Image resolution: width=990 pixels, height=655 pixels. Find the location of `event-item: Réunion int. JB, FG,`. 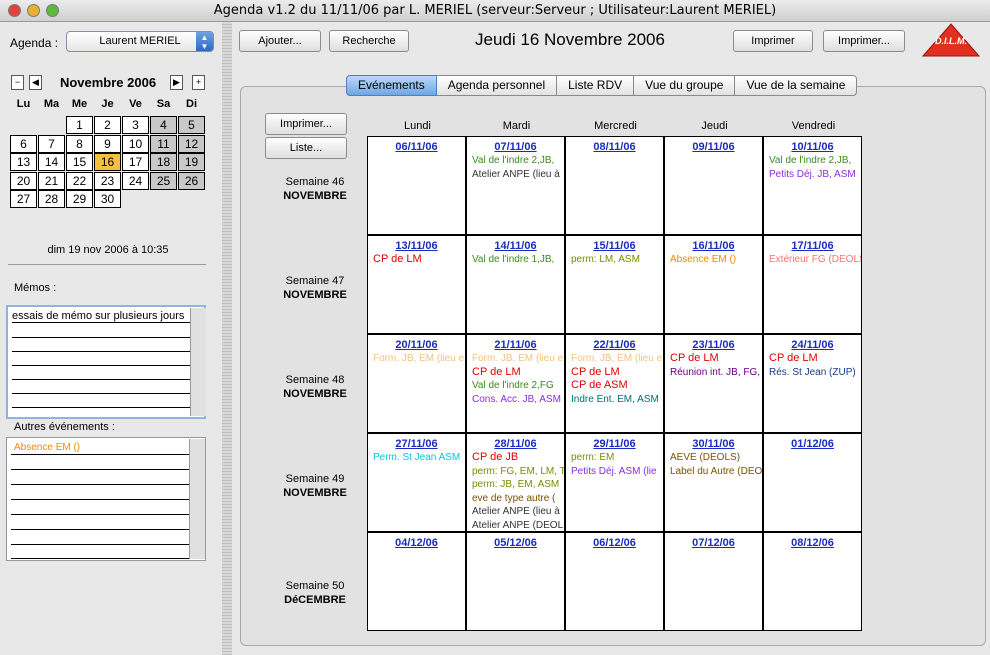

event-item: Réunion int. JB, FG, is located at coordinates (713, 373).